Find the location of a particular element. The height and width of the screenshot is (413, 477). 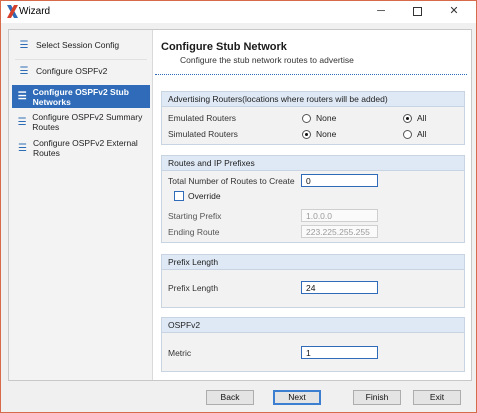

sidebar-item-label: Configure OSPFv2 Stub Networks is located at coordinates (80, 96).